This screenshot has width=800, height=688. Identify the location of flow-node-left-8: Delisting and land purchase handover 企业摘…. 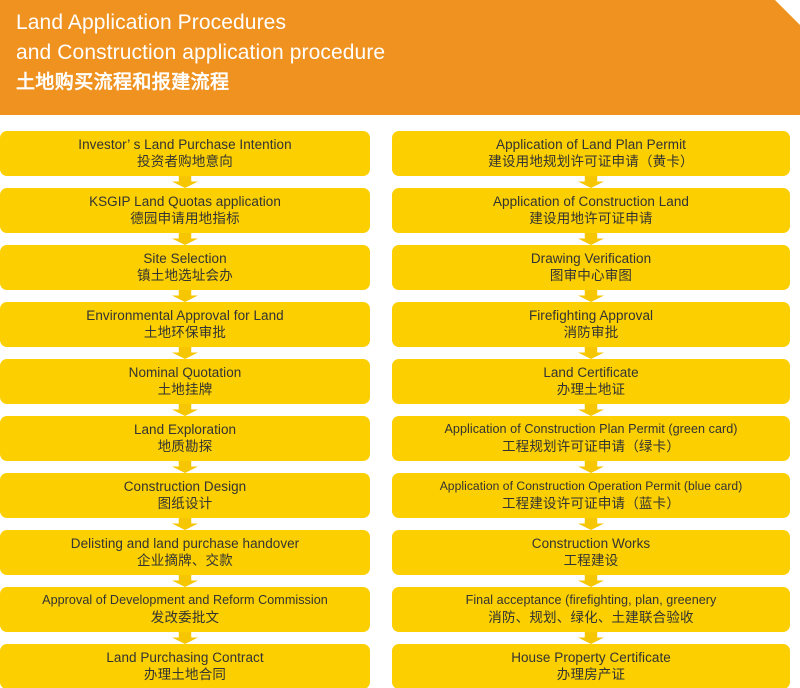
(185, 552).